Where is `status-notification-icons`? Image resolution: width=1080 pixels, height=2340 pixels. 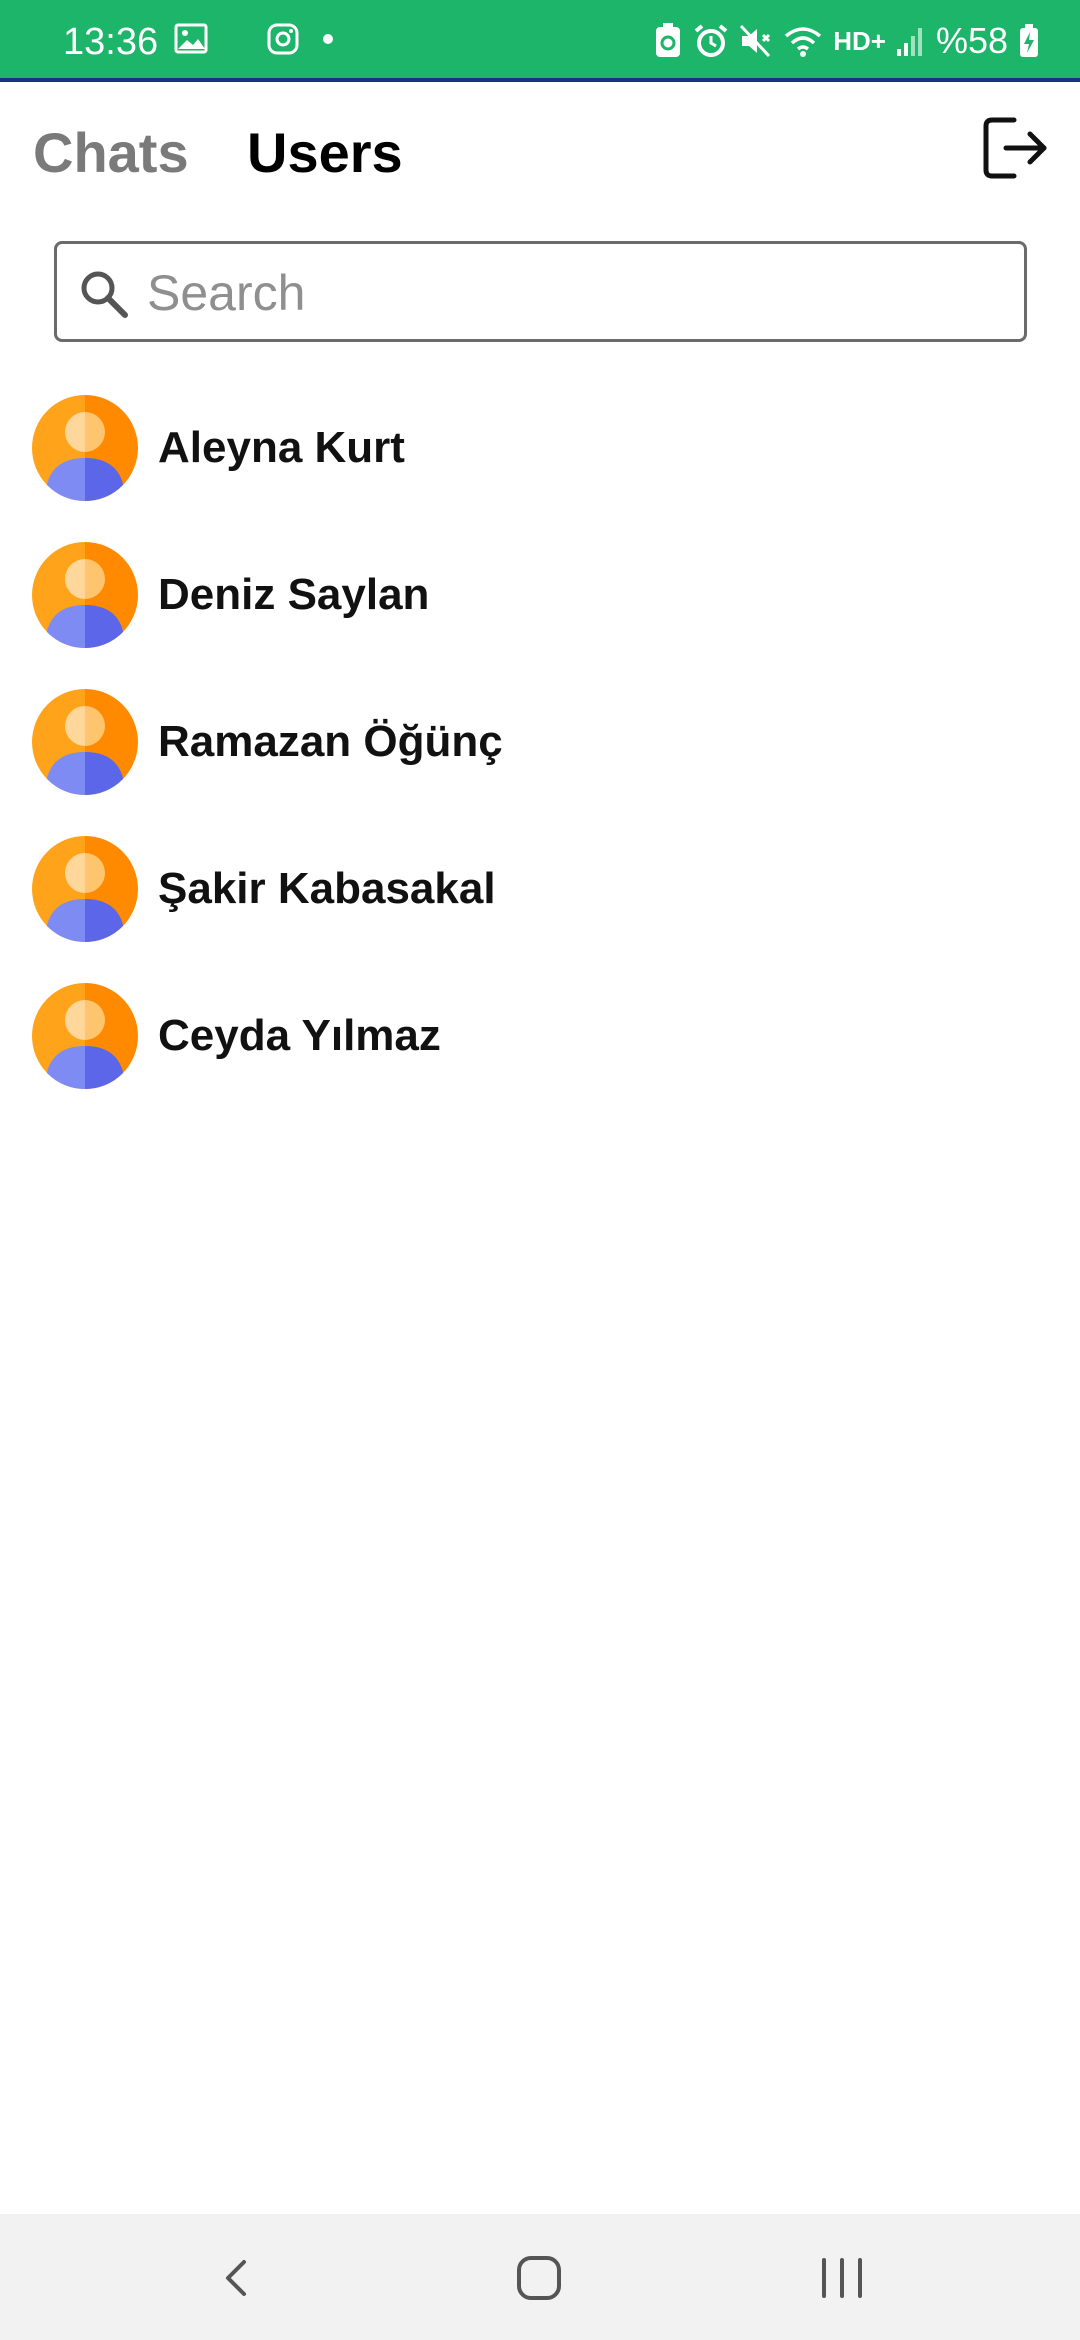
status-notification-icons is located at coordinates (254, 39).